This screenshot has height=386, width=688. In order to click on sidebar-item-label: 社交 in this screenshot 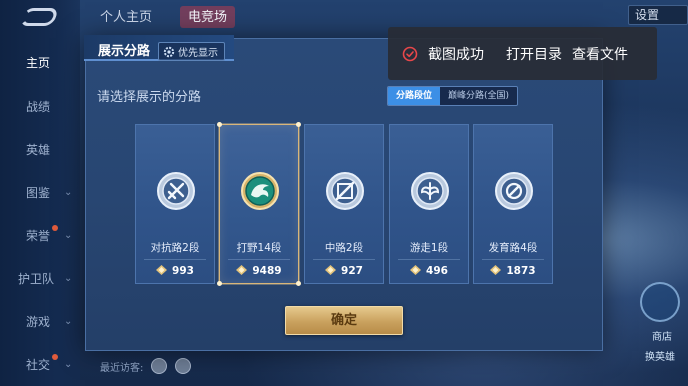, I will do `click(38, 365)`.